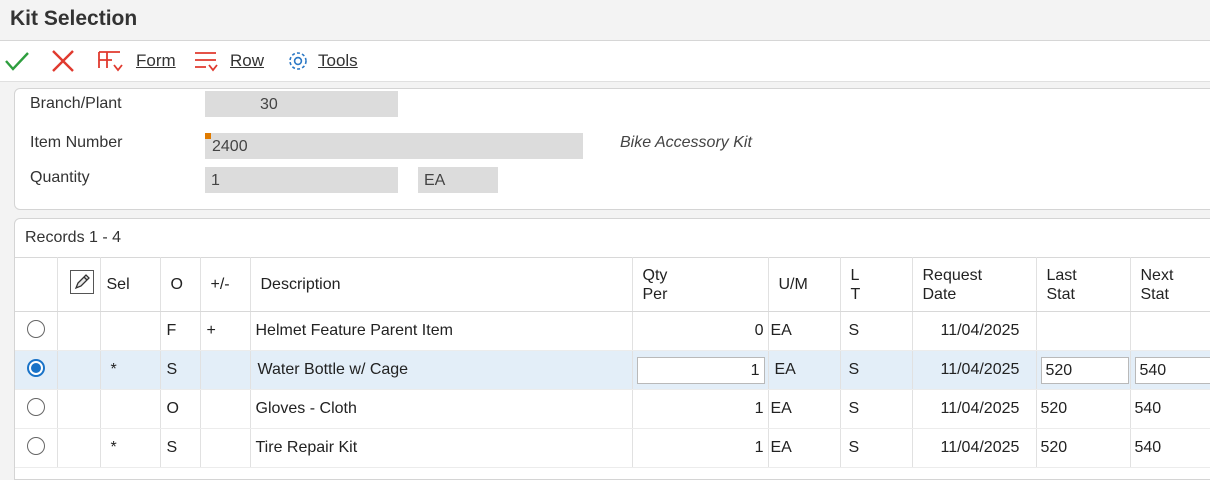 The height and width of the screenshot is (480, 1210). Describe the element at coordinates (225, 285) in the screenshot. I see `header-plusminus: +/-` at that location.